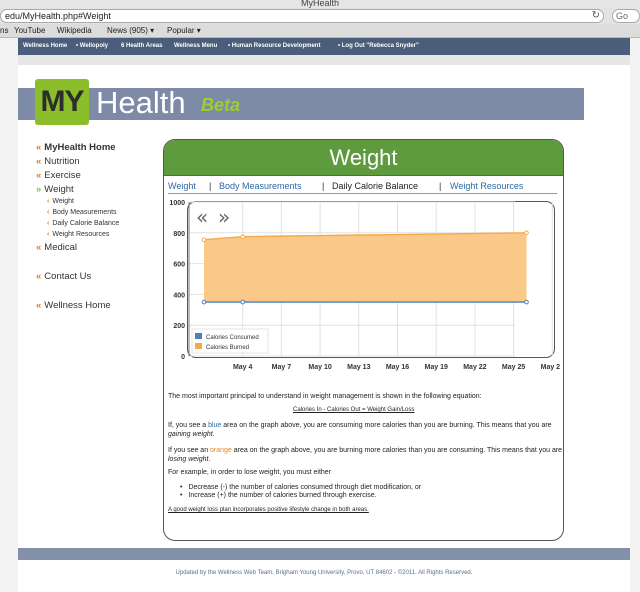 Image resolution: width=640 pixels, height=592 pixels. I want to click on sidebar-item-label: Wellness Home, so click(77, 305).